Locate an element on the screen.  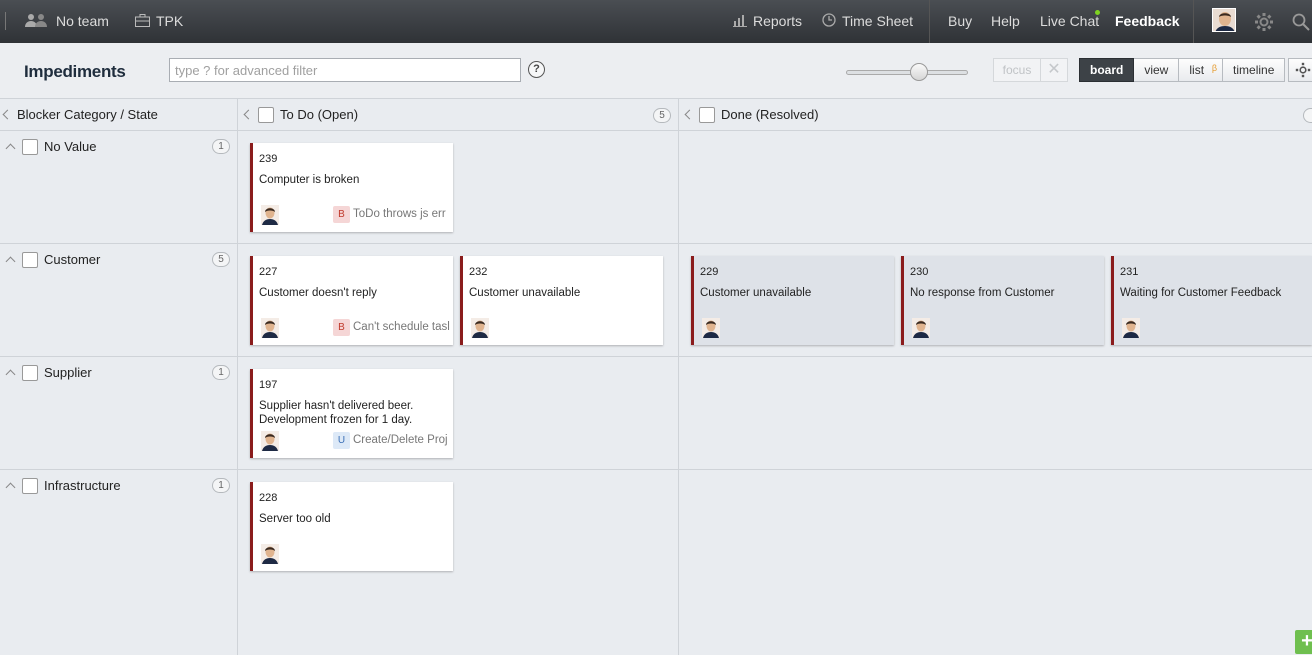
project-label: TPK is located at coordinates (169, 21).